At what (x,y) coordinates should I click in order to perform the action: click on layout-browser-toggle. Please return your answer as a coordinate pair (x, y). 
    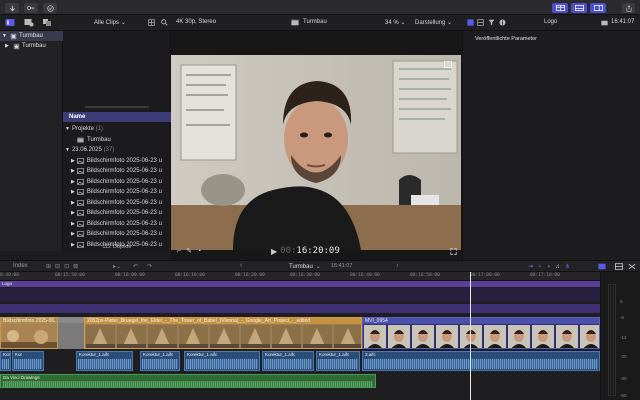
    Looking at the image, I should click on (560, 8).